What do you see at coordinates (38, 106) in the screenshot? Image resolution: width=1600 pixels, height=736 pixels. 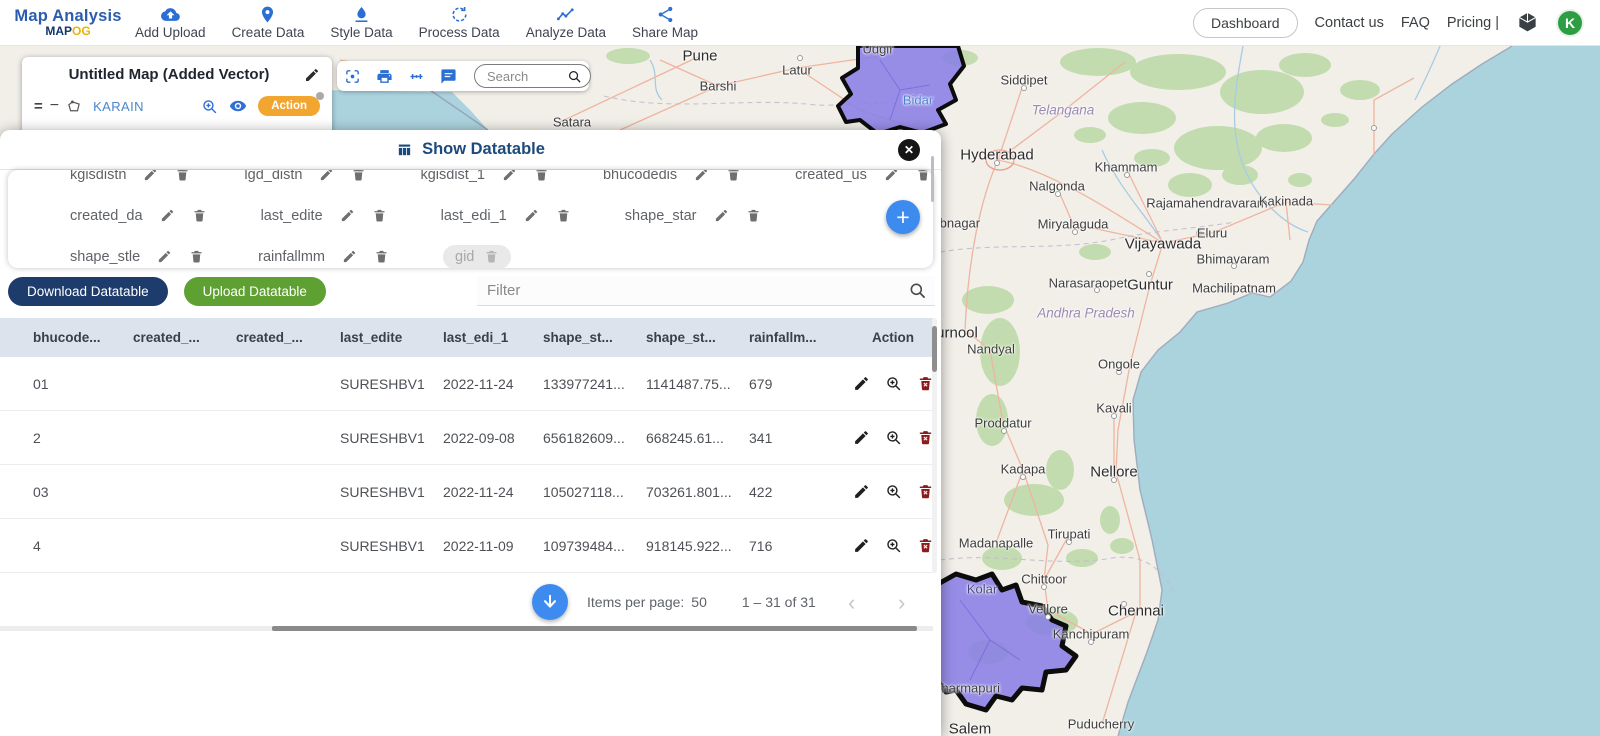 I see `drag-handle-icon: =` at bounding box center [38, 106].